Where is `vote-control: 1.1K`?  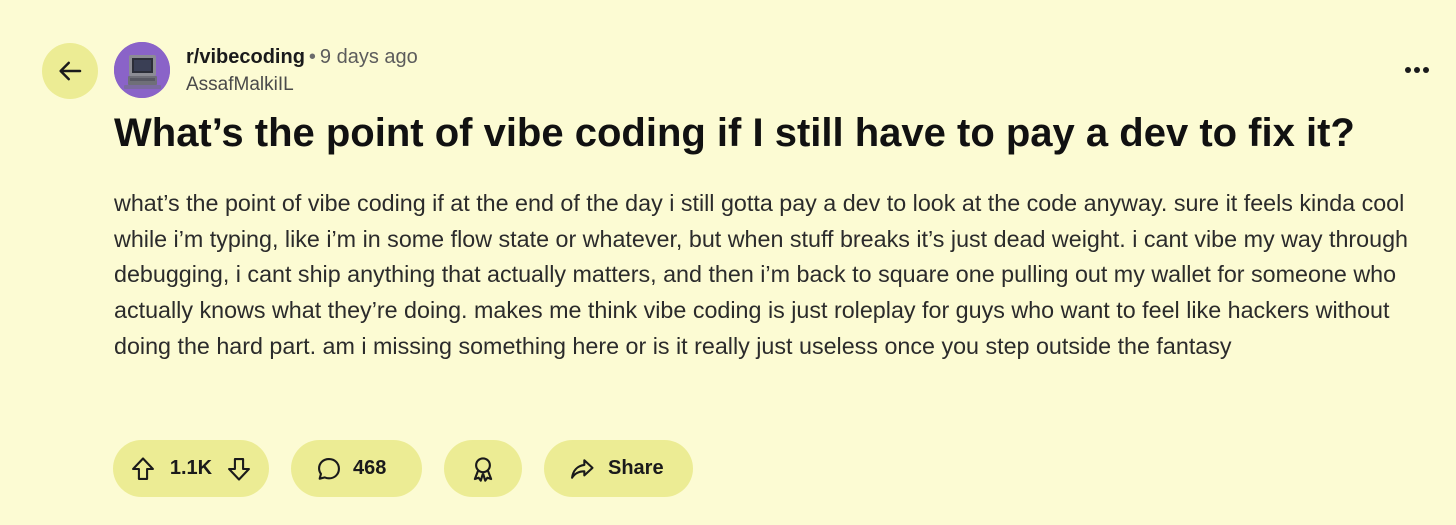 vote-control: 1.1K is located at coordinates (191, 468).